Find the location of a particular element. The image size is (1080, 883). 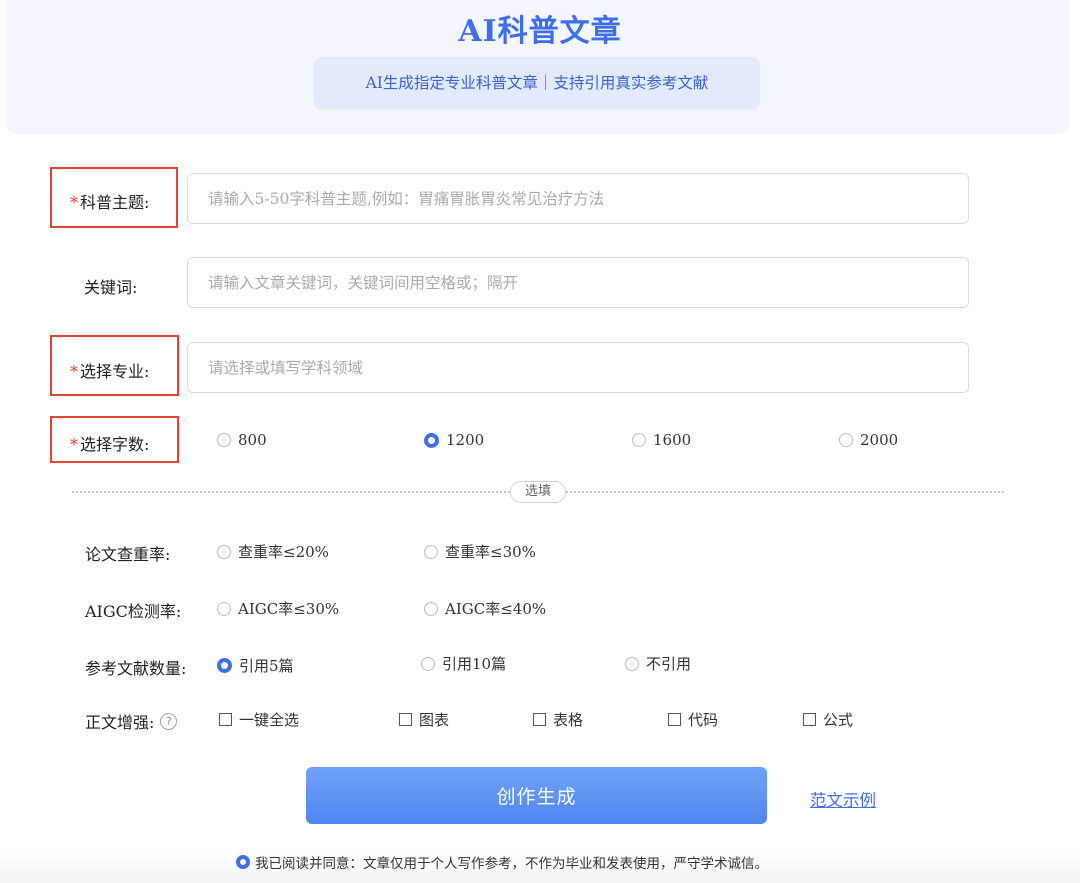

page-subtitle: AI生成指定专业科普文章｜支持引用真实参考文献 is located at coordinates (537, 83).